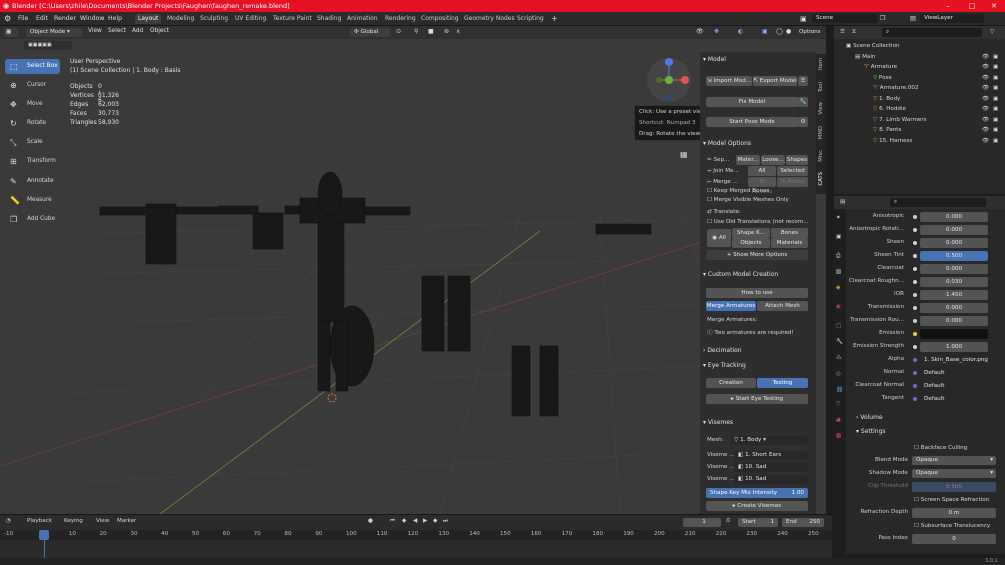 This screenshot has height=565, width=1005. I want to click on tab-geometry-nodes: Geometry Nodes, so click(489, 19).